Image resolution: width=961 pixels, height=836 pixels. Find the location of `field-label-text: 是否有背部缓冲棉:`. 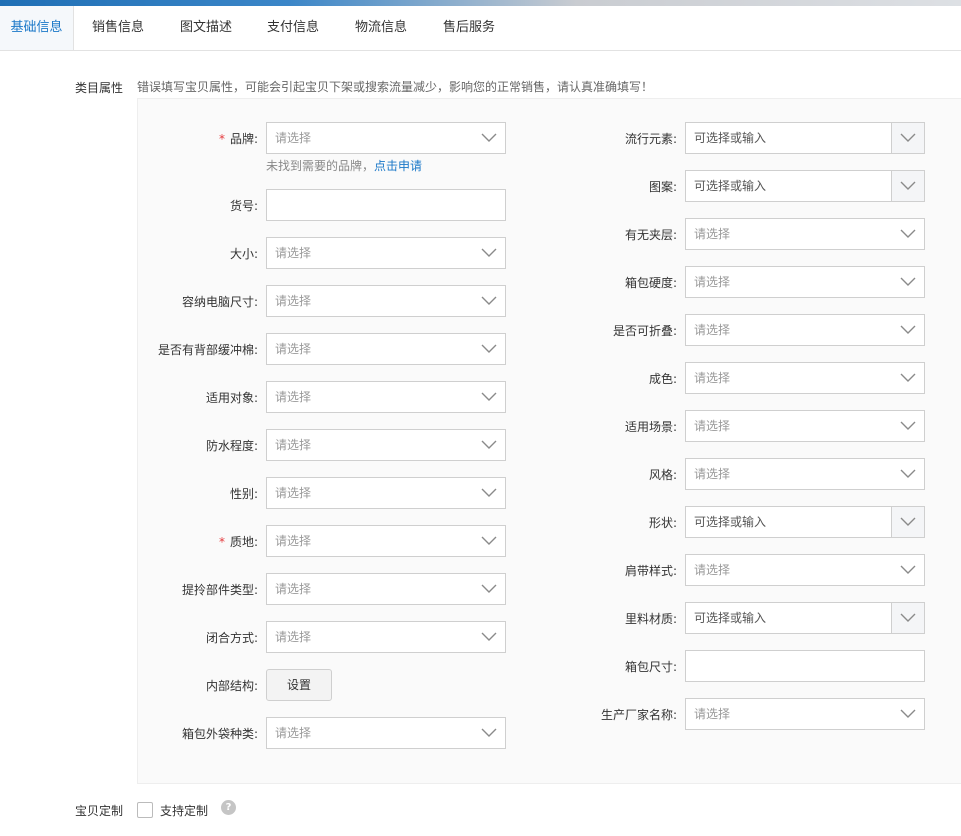

field-label-text: 是否有背部缓冲棉: is located at coordinates (207, 350).